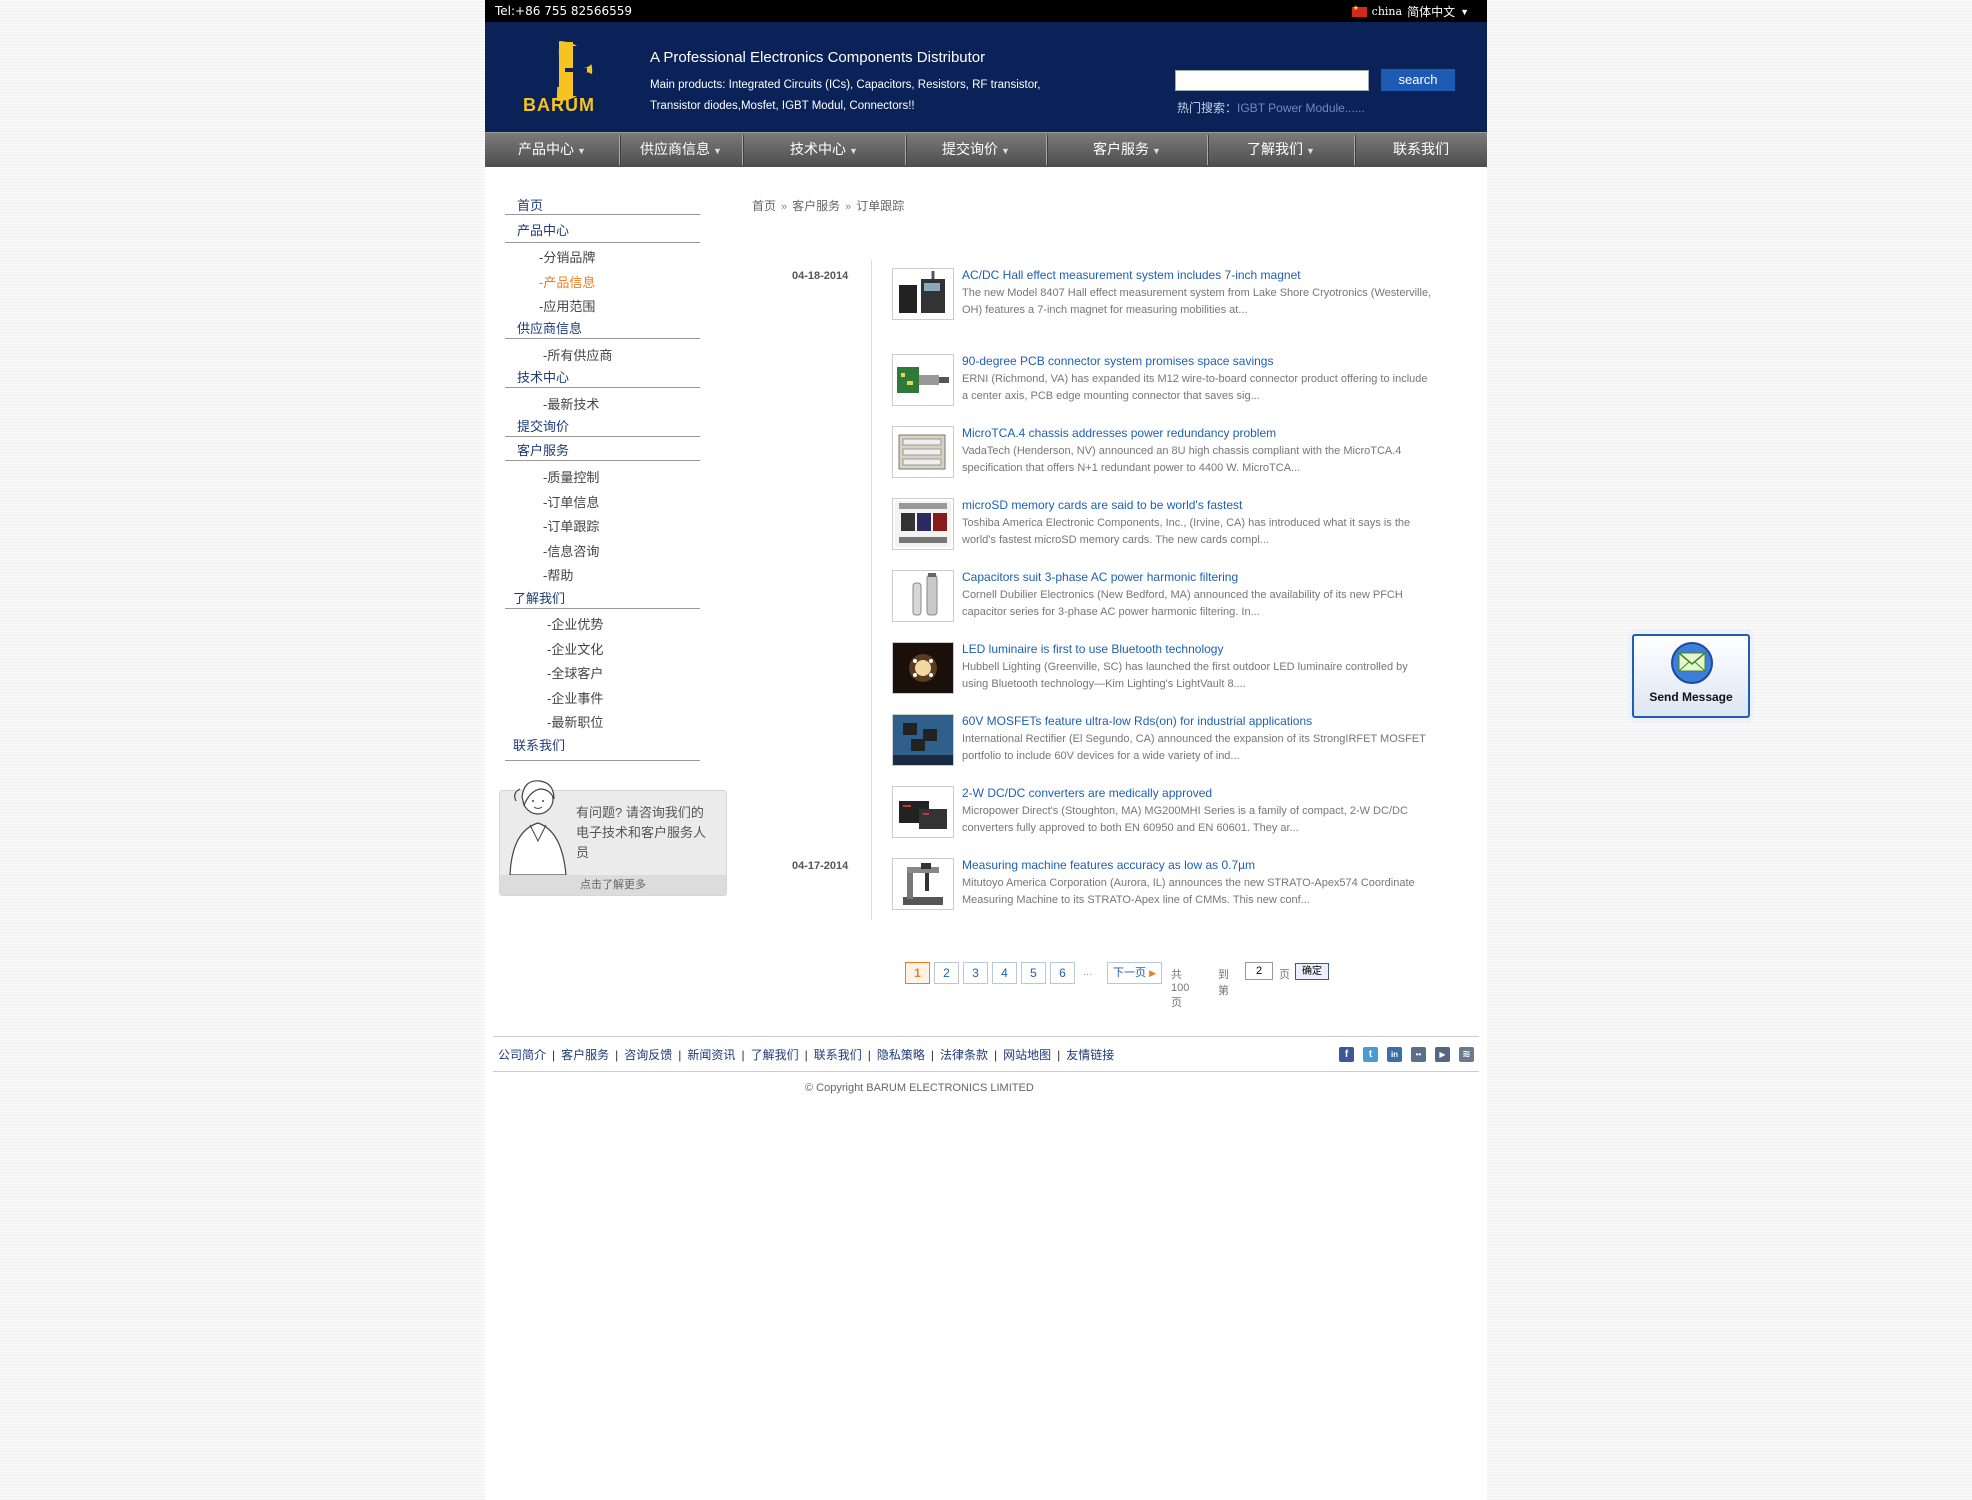 This screenshot has width=1972, height=1500. What do you see at coordinates (575, 721) in the screenshot?
I see `sidebar-subitem-jobs: -最新职位` at bounding box center [575, 721].